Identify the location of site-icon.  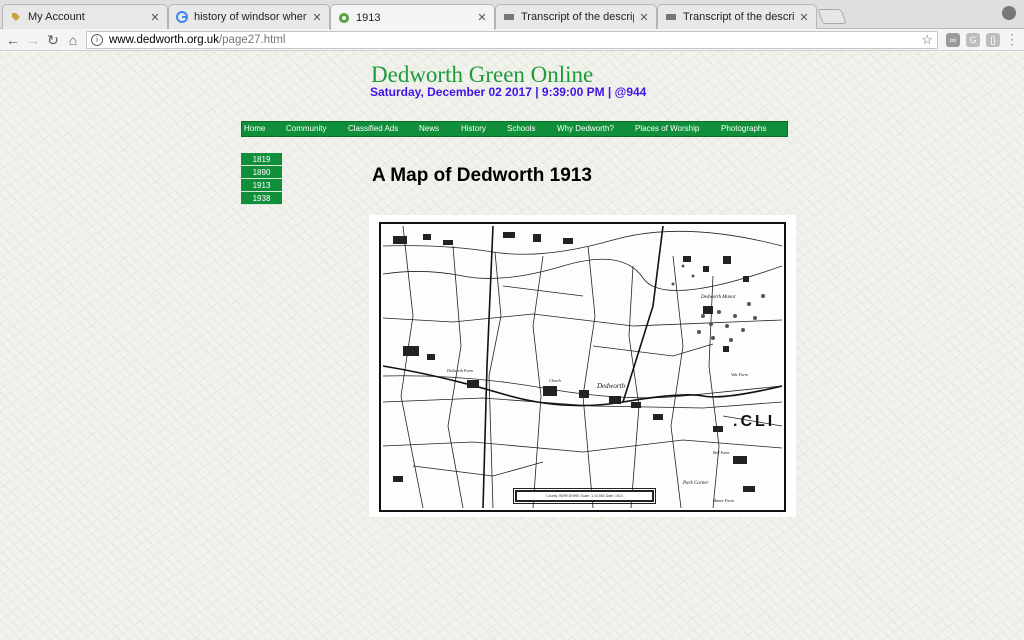
(343, 17).